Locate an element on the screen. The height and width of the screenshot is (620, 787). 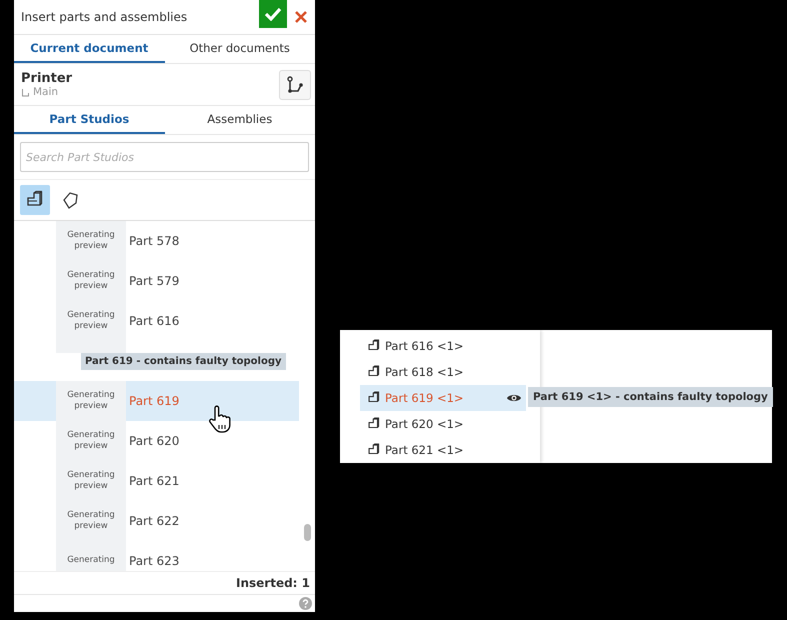
part-row: Part 620 <1> is located at coordinates (443, 424).